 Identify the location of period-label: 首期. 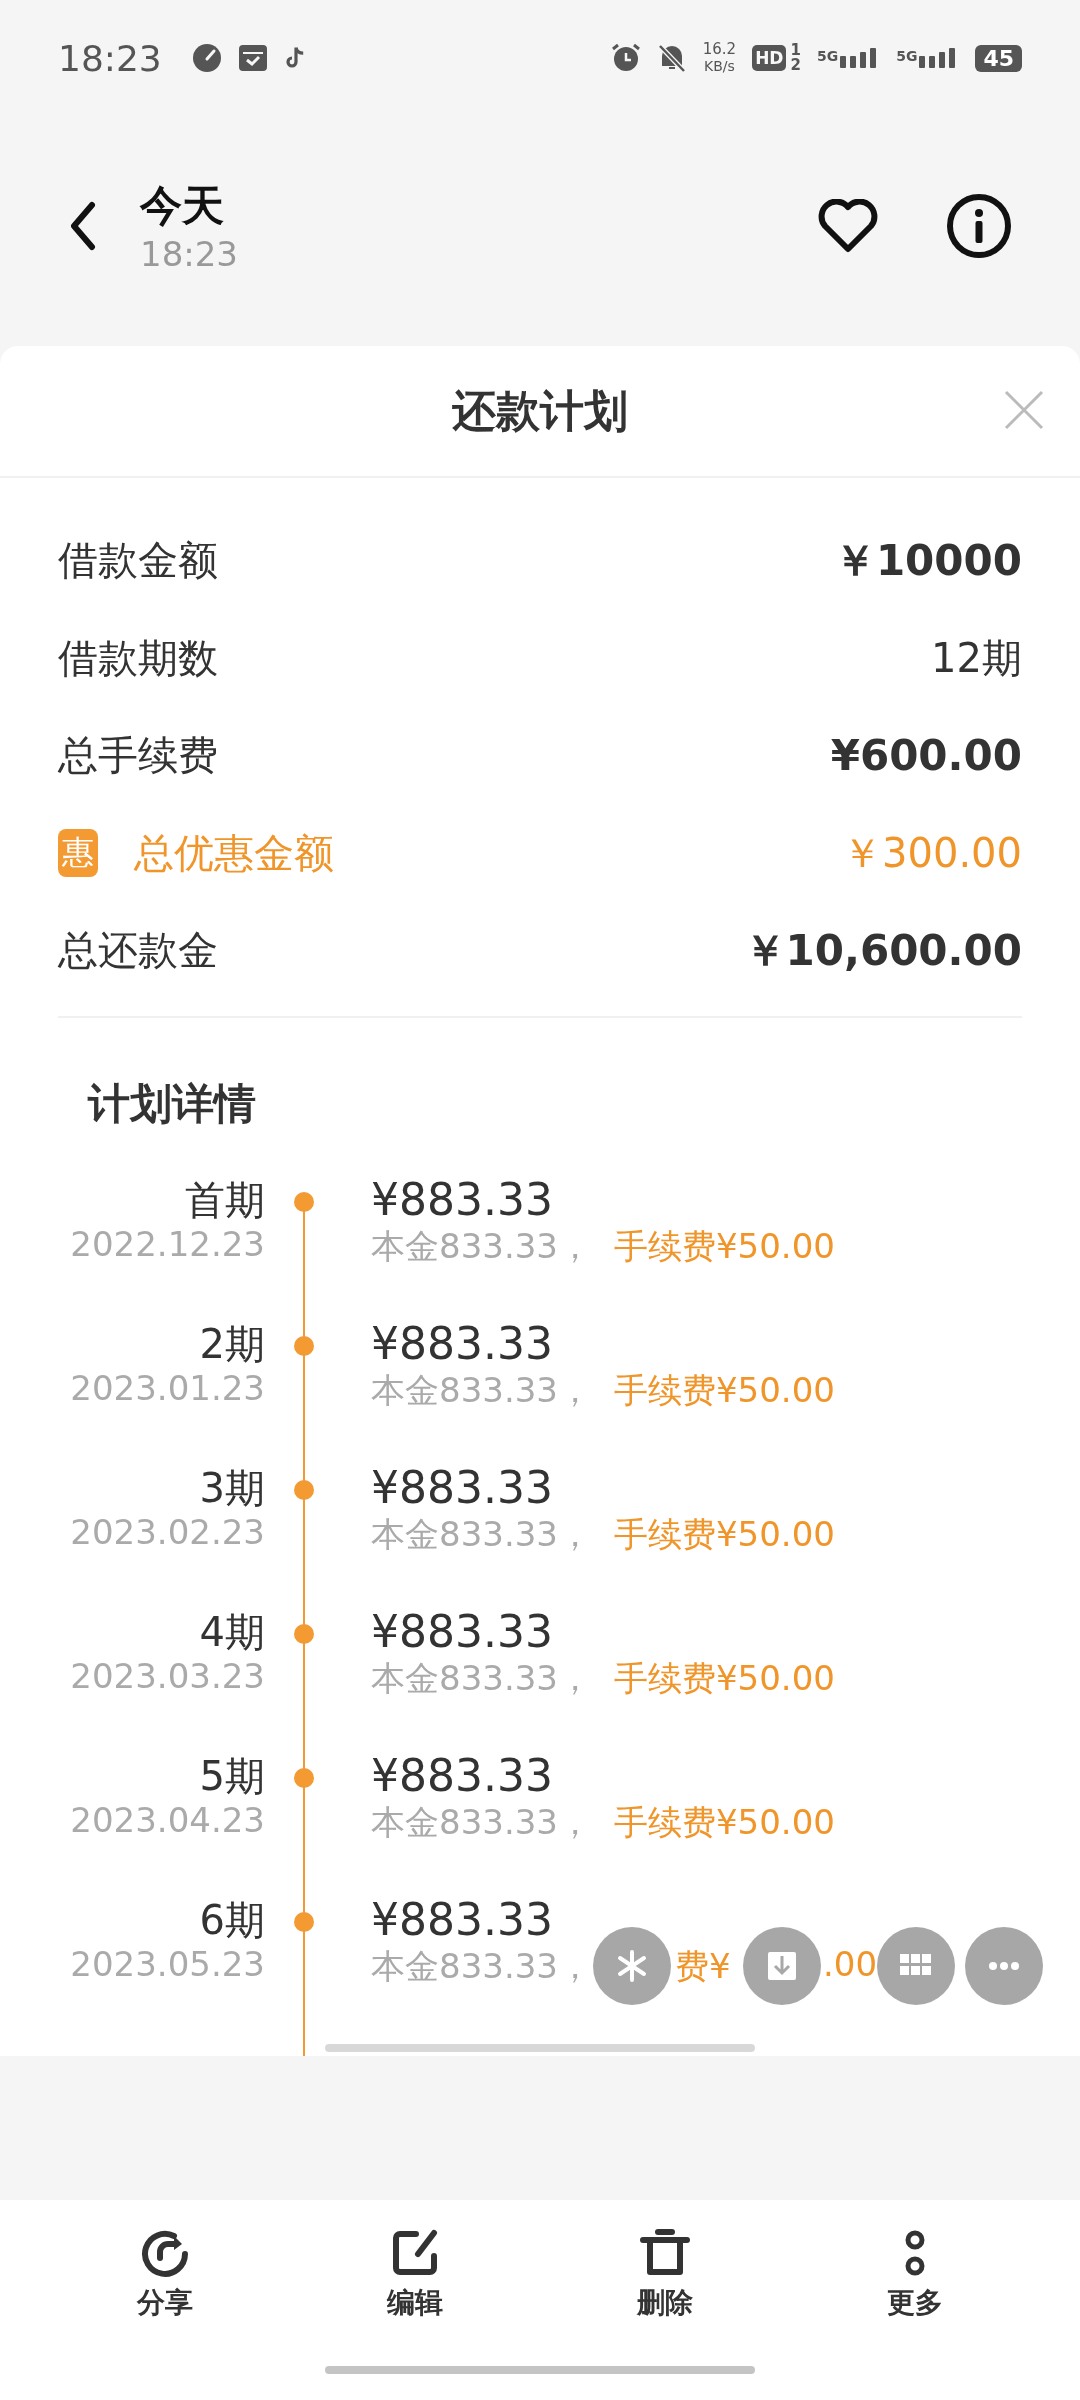
(225, 1199).